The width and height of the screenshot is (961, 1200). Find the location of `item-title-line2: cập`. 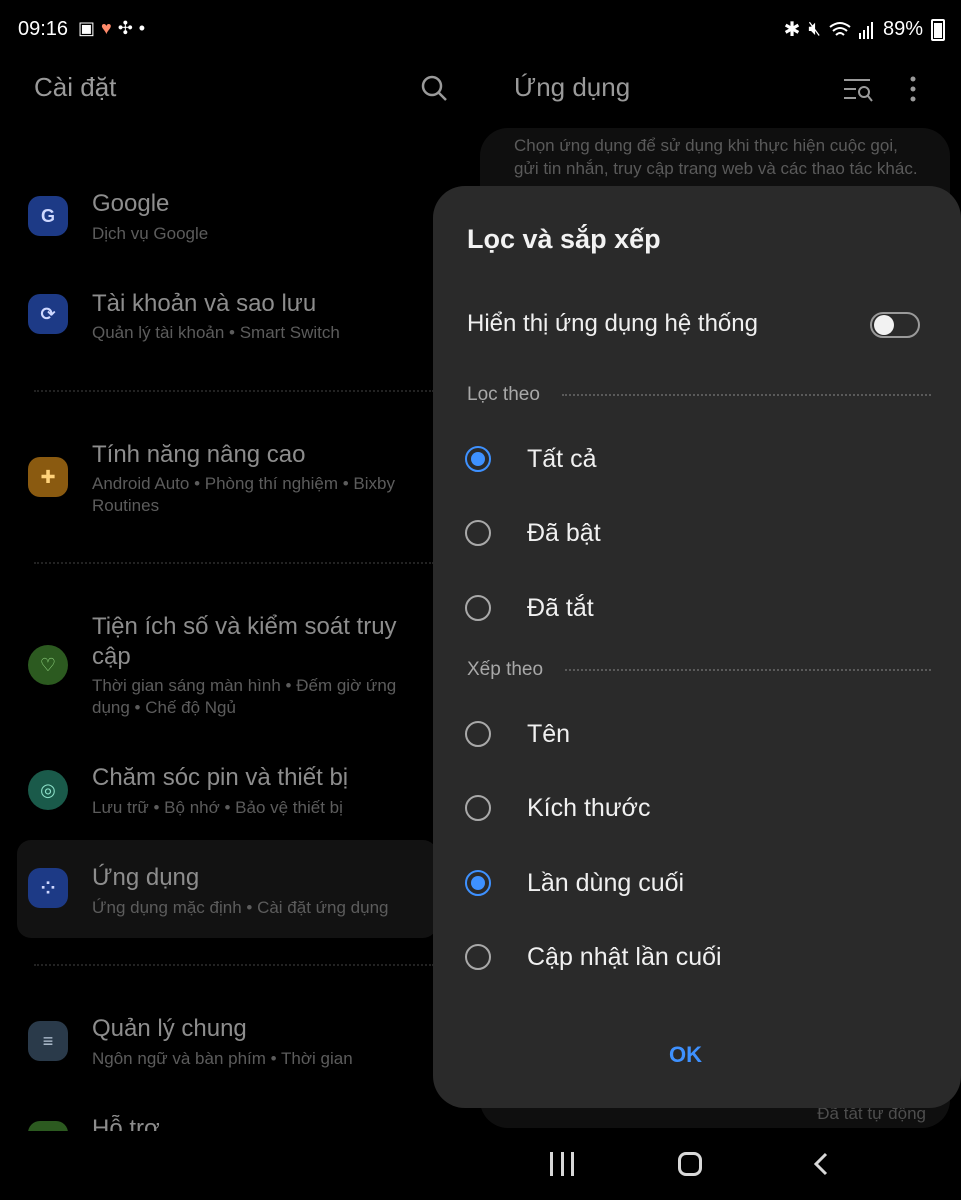

item-title-line2: cập is located at coordinates (111, 656).